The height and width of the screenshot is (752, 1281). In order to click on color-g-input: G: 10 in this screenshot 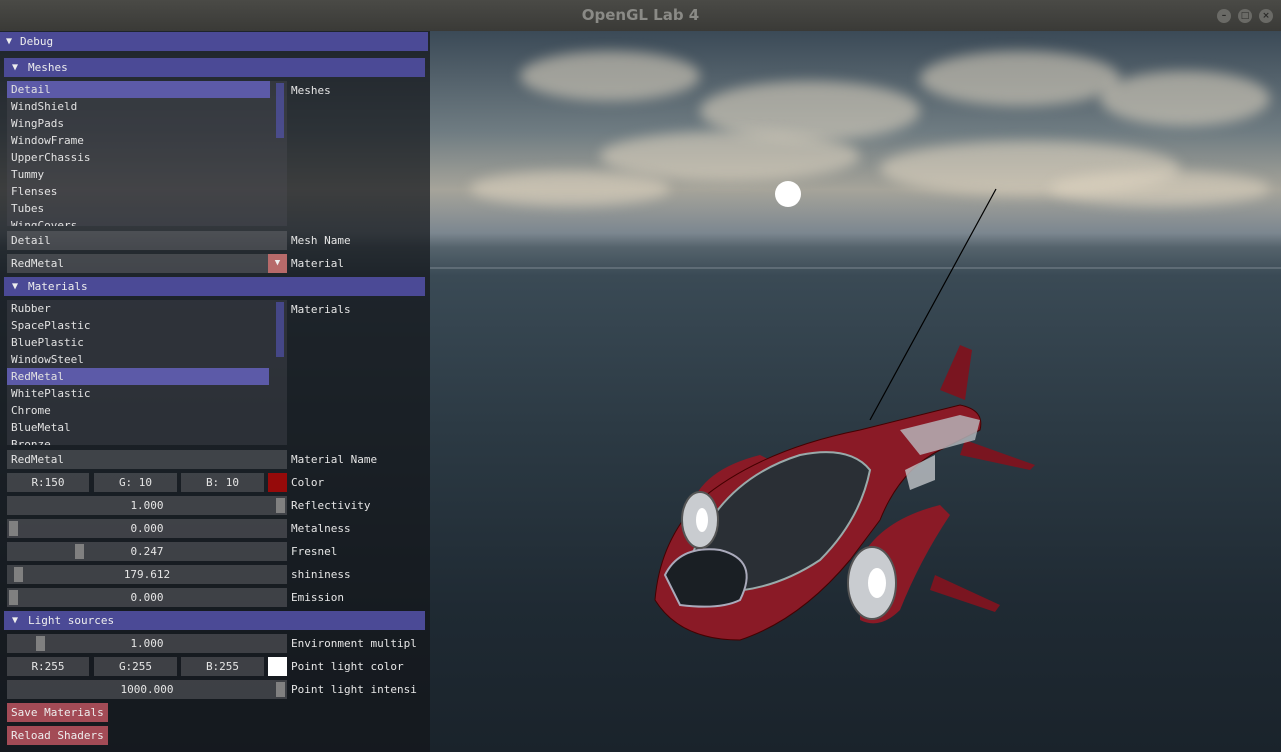, I will do `click(135, 482)`.